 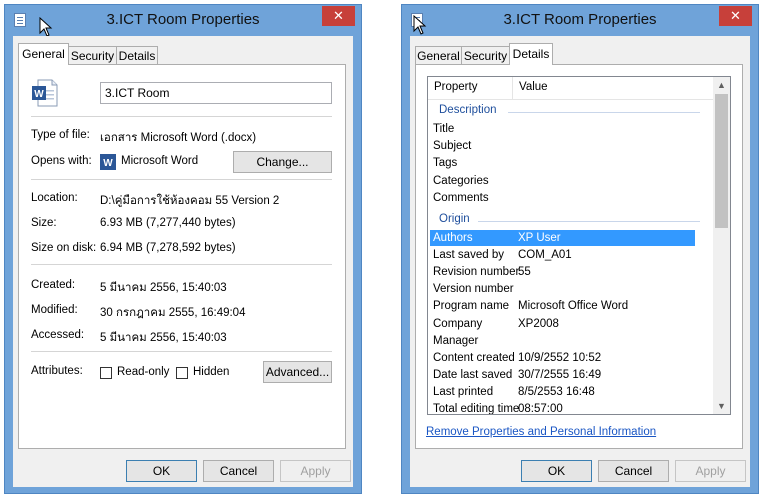 I want to click on type-label: Type of file:, so click(x=60, y=135).